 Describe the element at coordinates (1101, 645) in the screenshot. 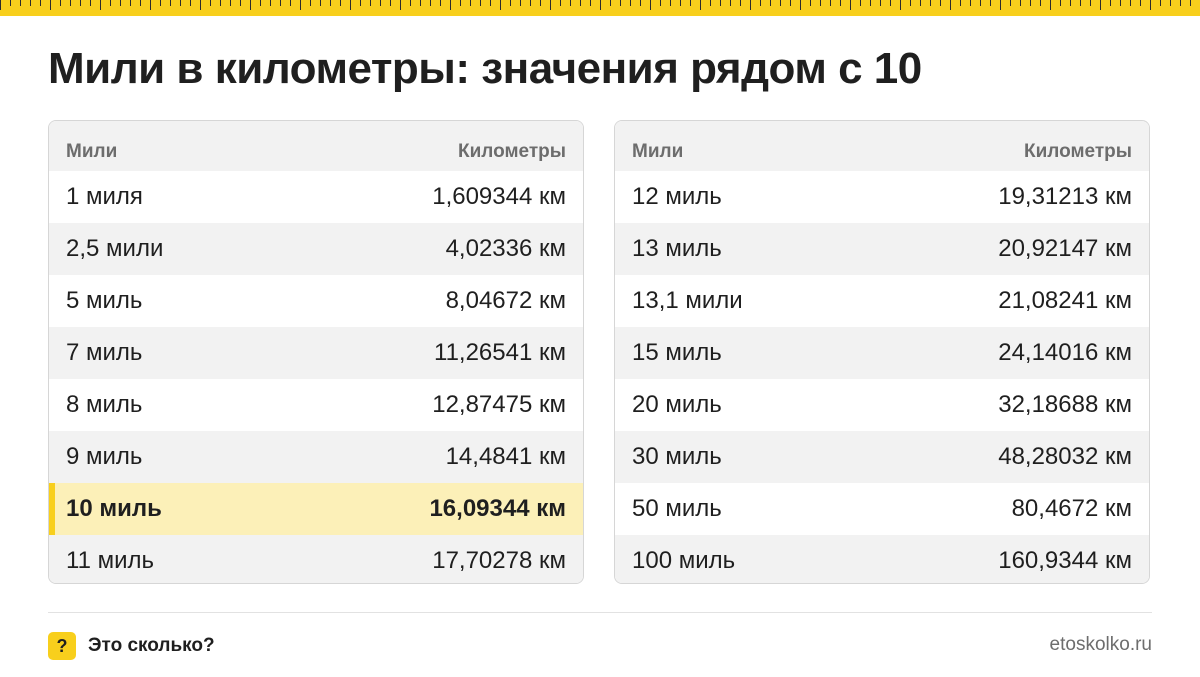

I see `site-link: etoskolko.ru` at that location.